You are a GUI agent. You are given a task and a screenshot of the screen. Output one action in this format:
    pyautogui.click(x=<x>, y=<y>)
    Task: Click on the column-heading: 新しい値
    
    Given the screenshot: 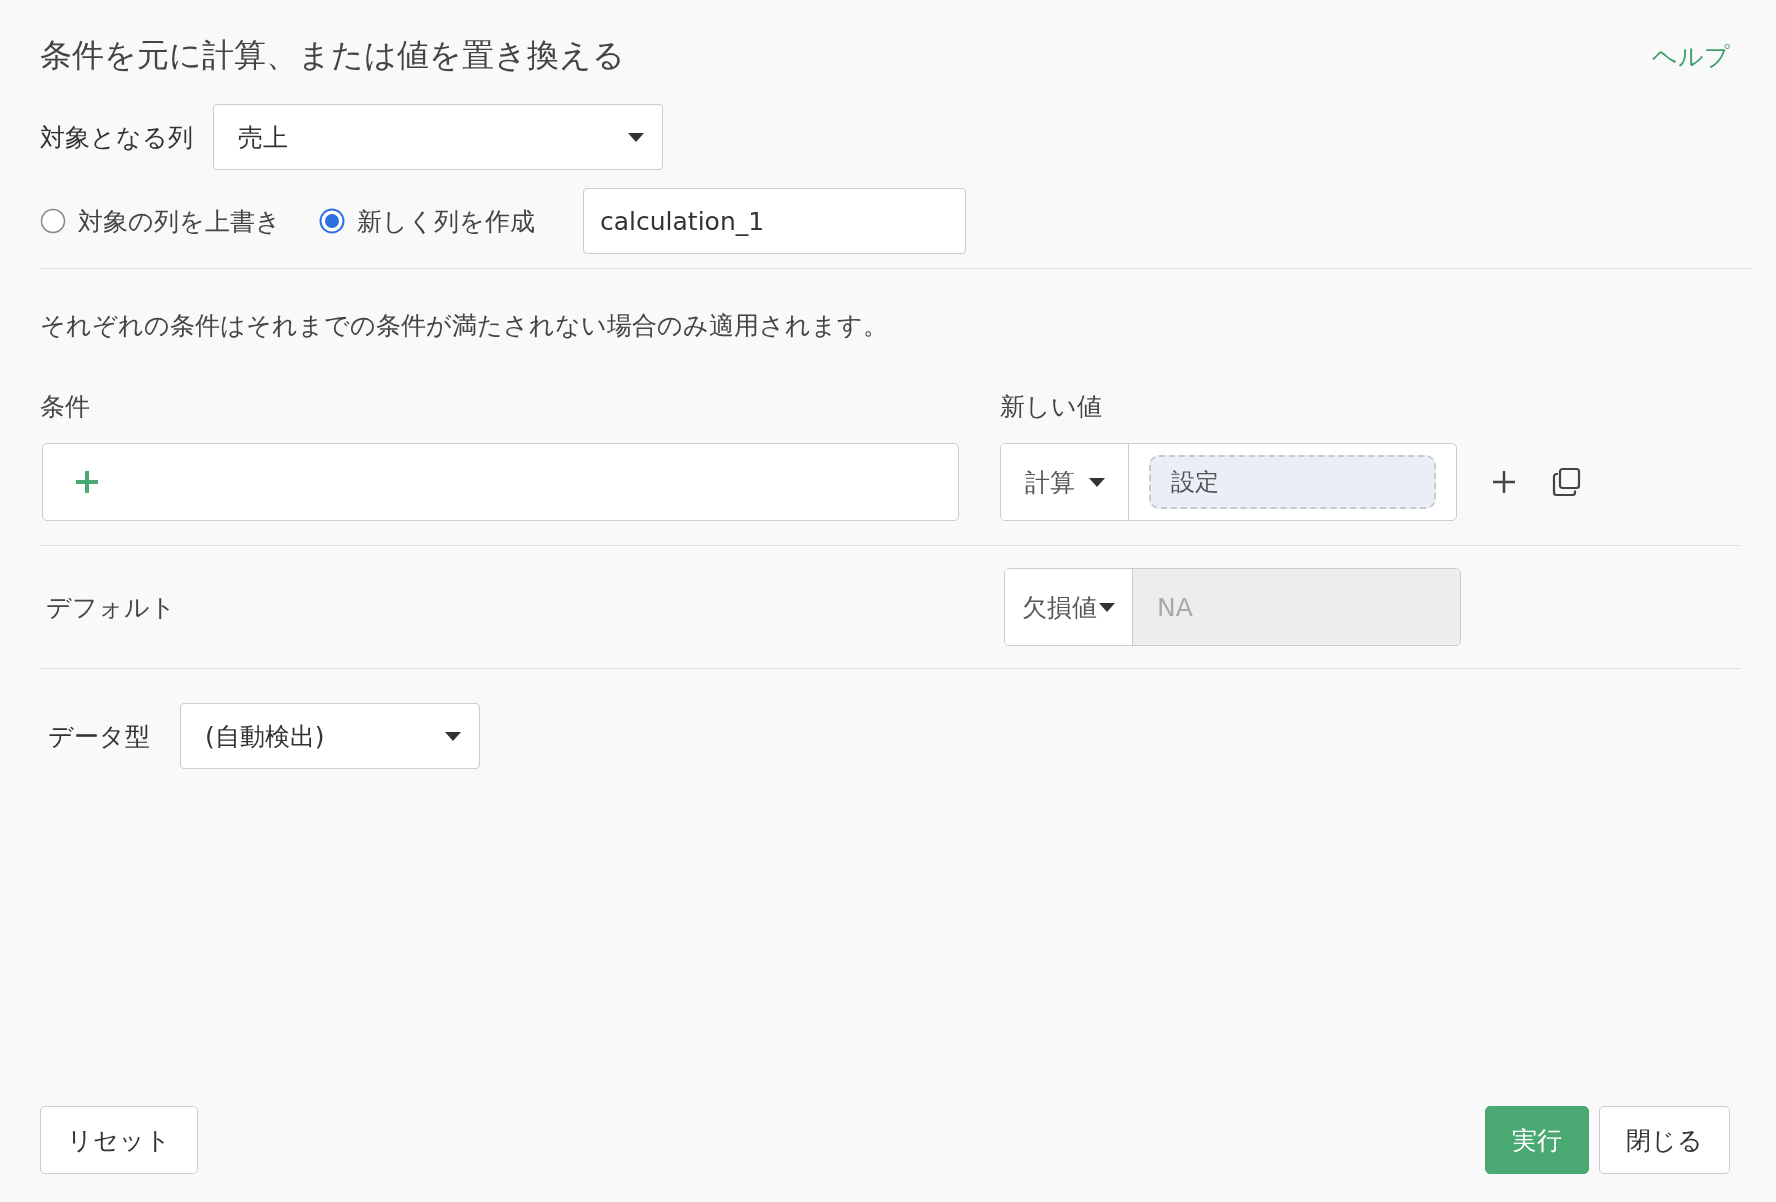 What is the action you would take?
    pyautogui.click(x=1051, y=407)
    